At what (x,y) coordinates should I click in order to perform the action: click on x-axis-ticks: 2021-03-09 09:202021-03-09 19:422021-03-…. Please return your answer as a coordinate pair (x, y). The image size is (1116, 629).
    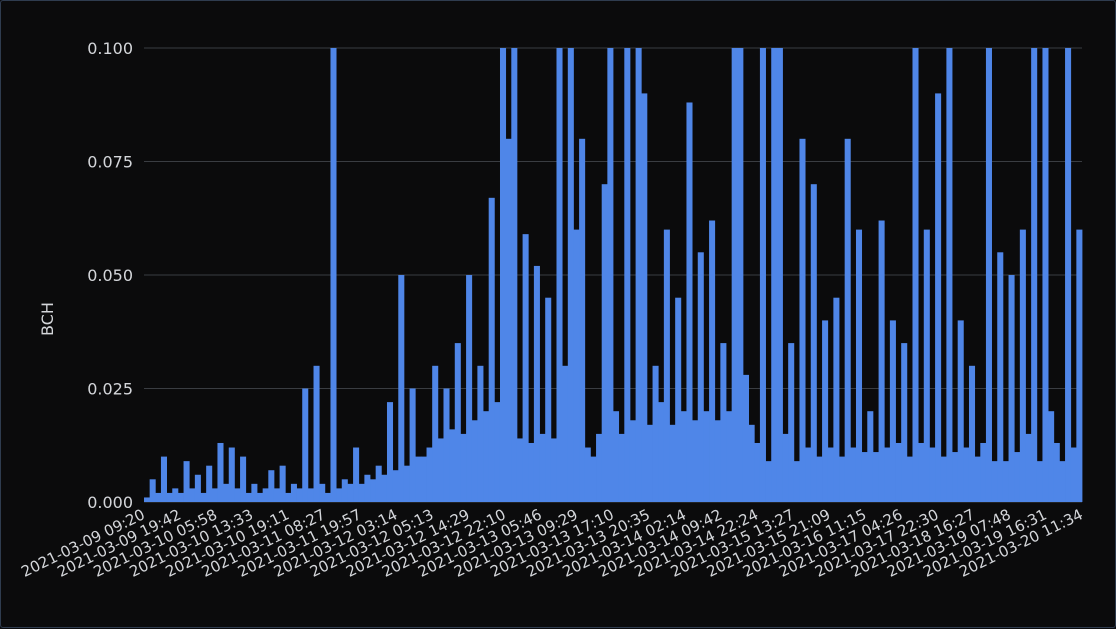
    Looking at the image, I should click on (551, 542).